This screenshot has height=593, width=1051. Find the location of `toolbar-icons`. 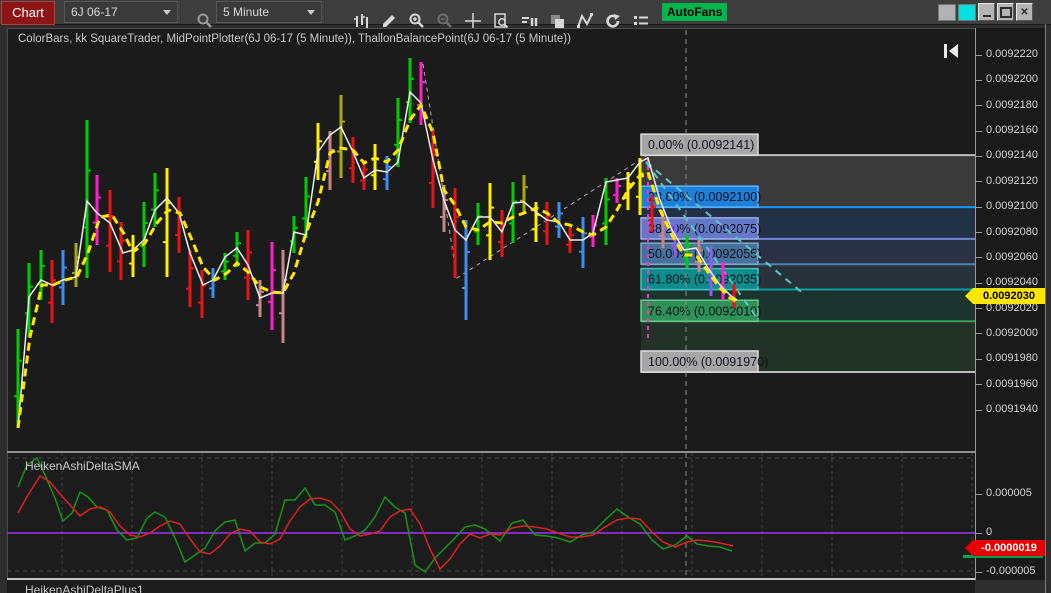

toolbar-icons is located at coordinates (493, 15).